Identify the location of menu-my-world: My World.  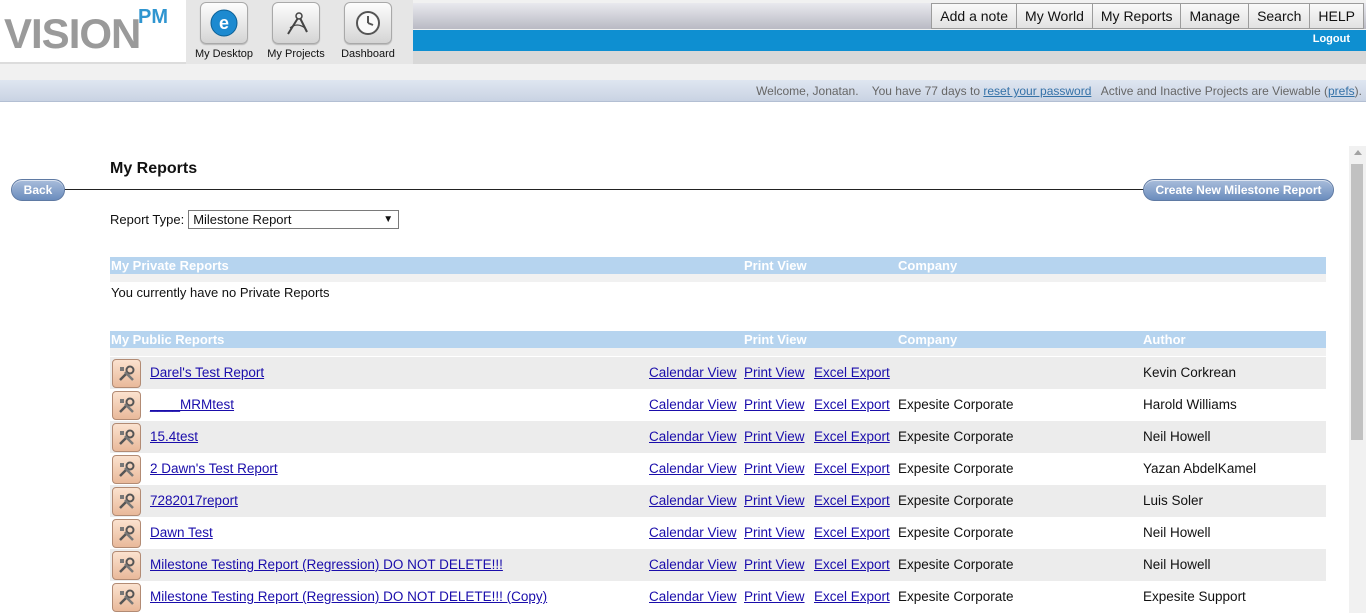
(1054, 16).